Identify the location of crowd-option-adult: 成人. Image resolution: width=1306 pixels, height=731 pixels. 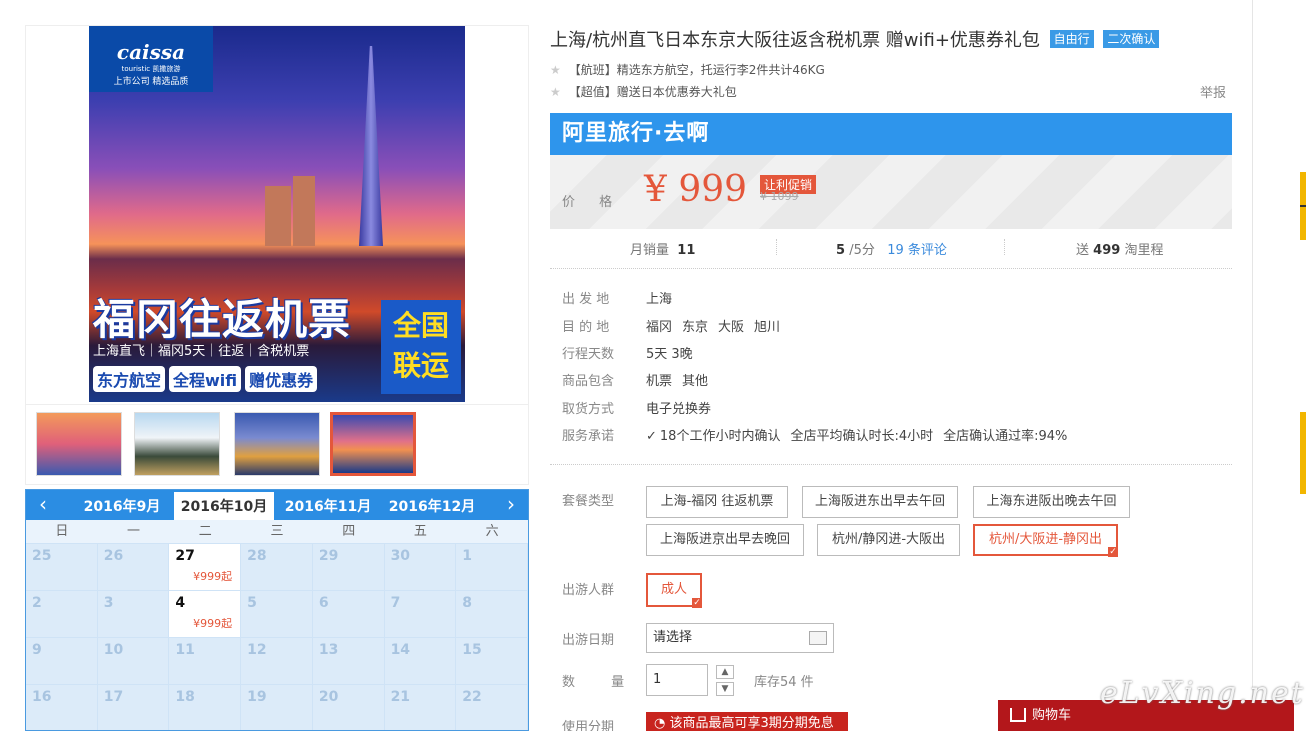
(674, 590).